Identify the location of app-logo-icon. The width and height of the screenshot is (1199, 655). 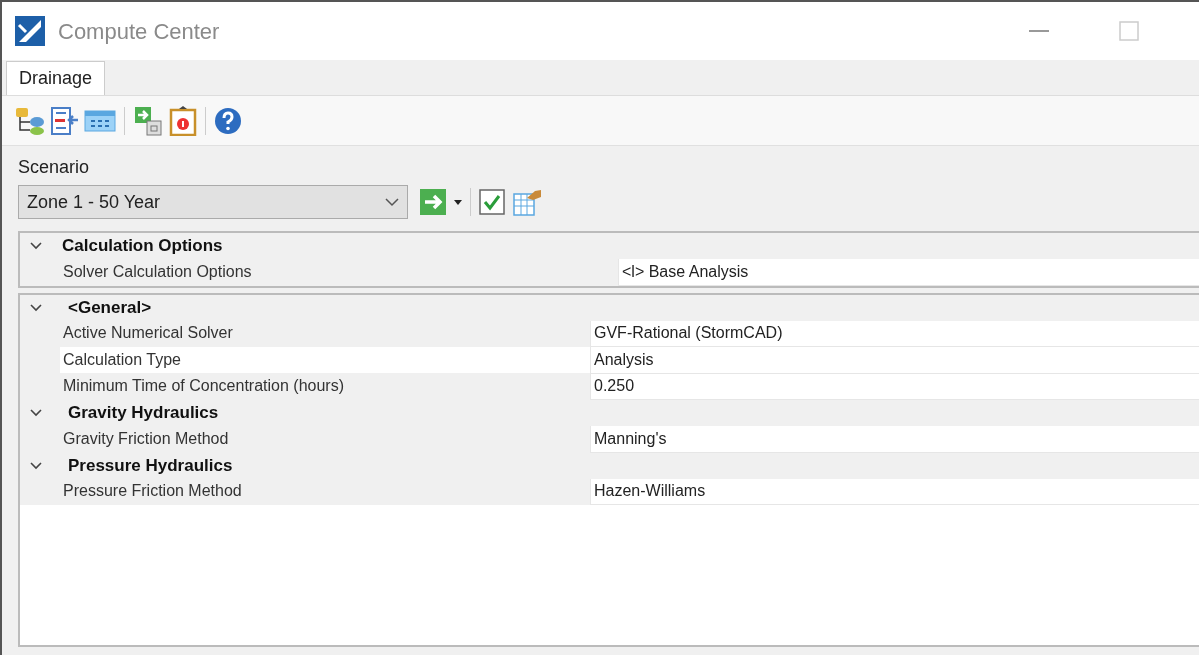
(30, 31).